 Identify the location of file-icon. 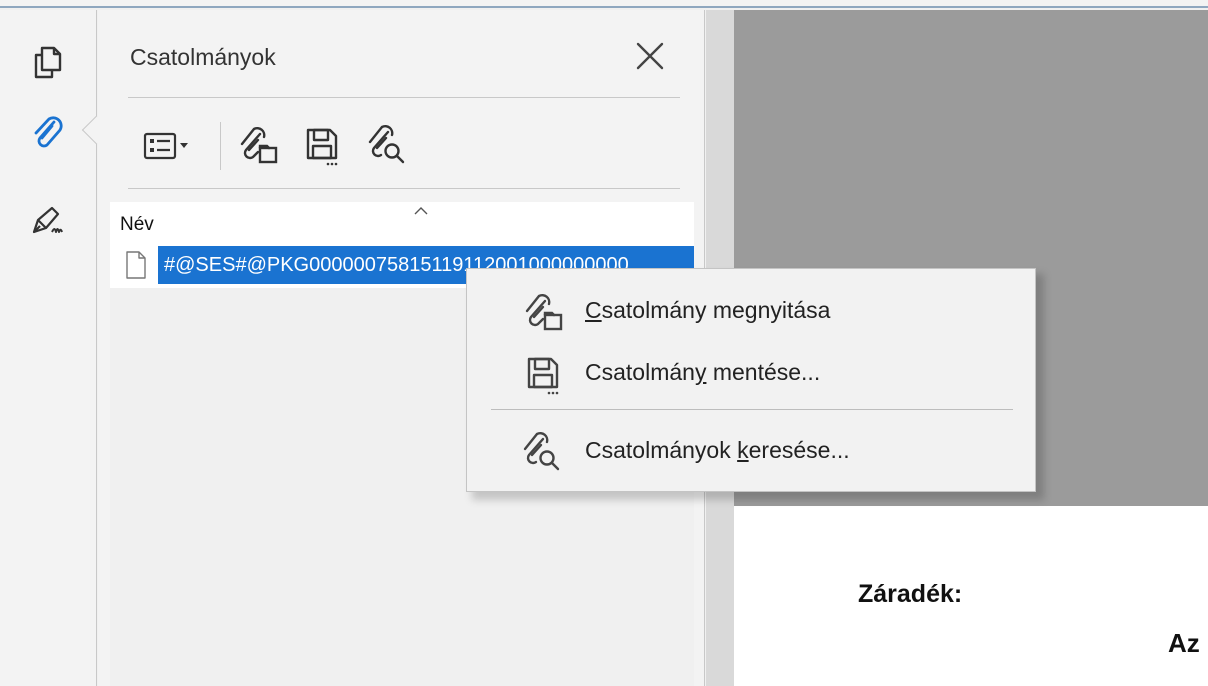
(136, 265).